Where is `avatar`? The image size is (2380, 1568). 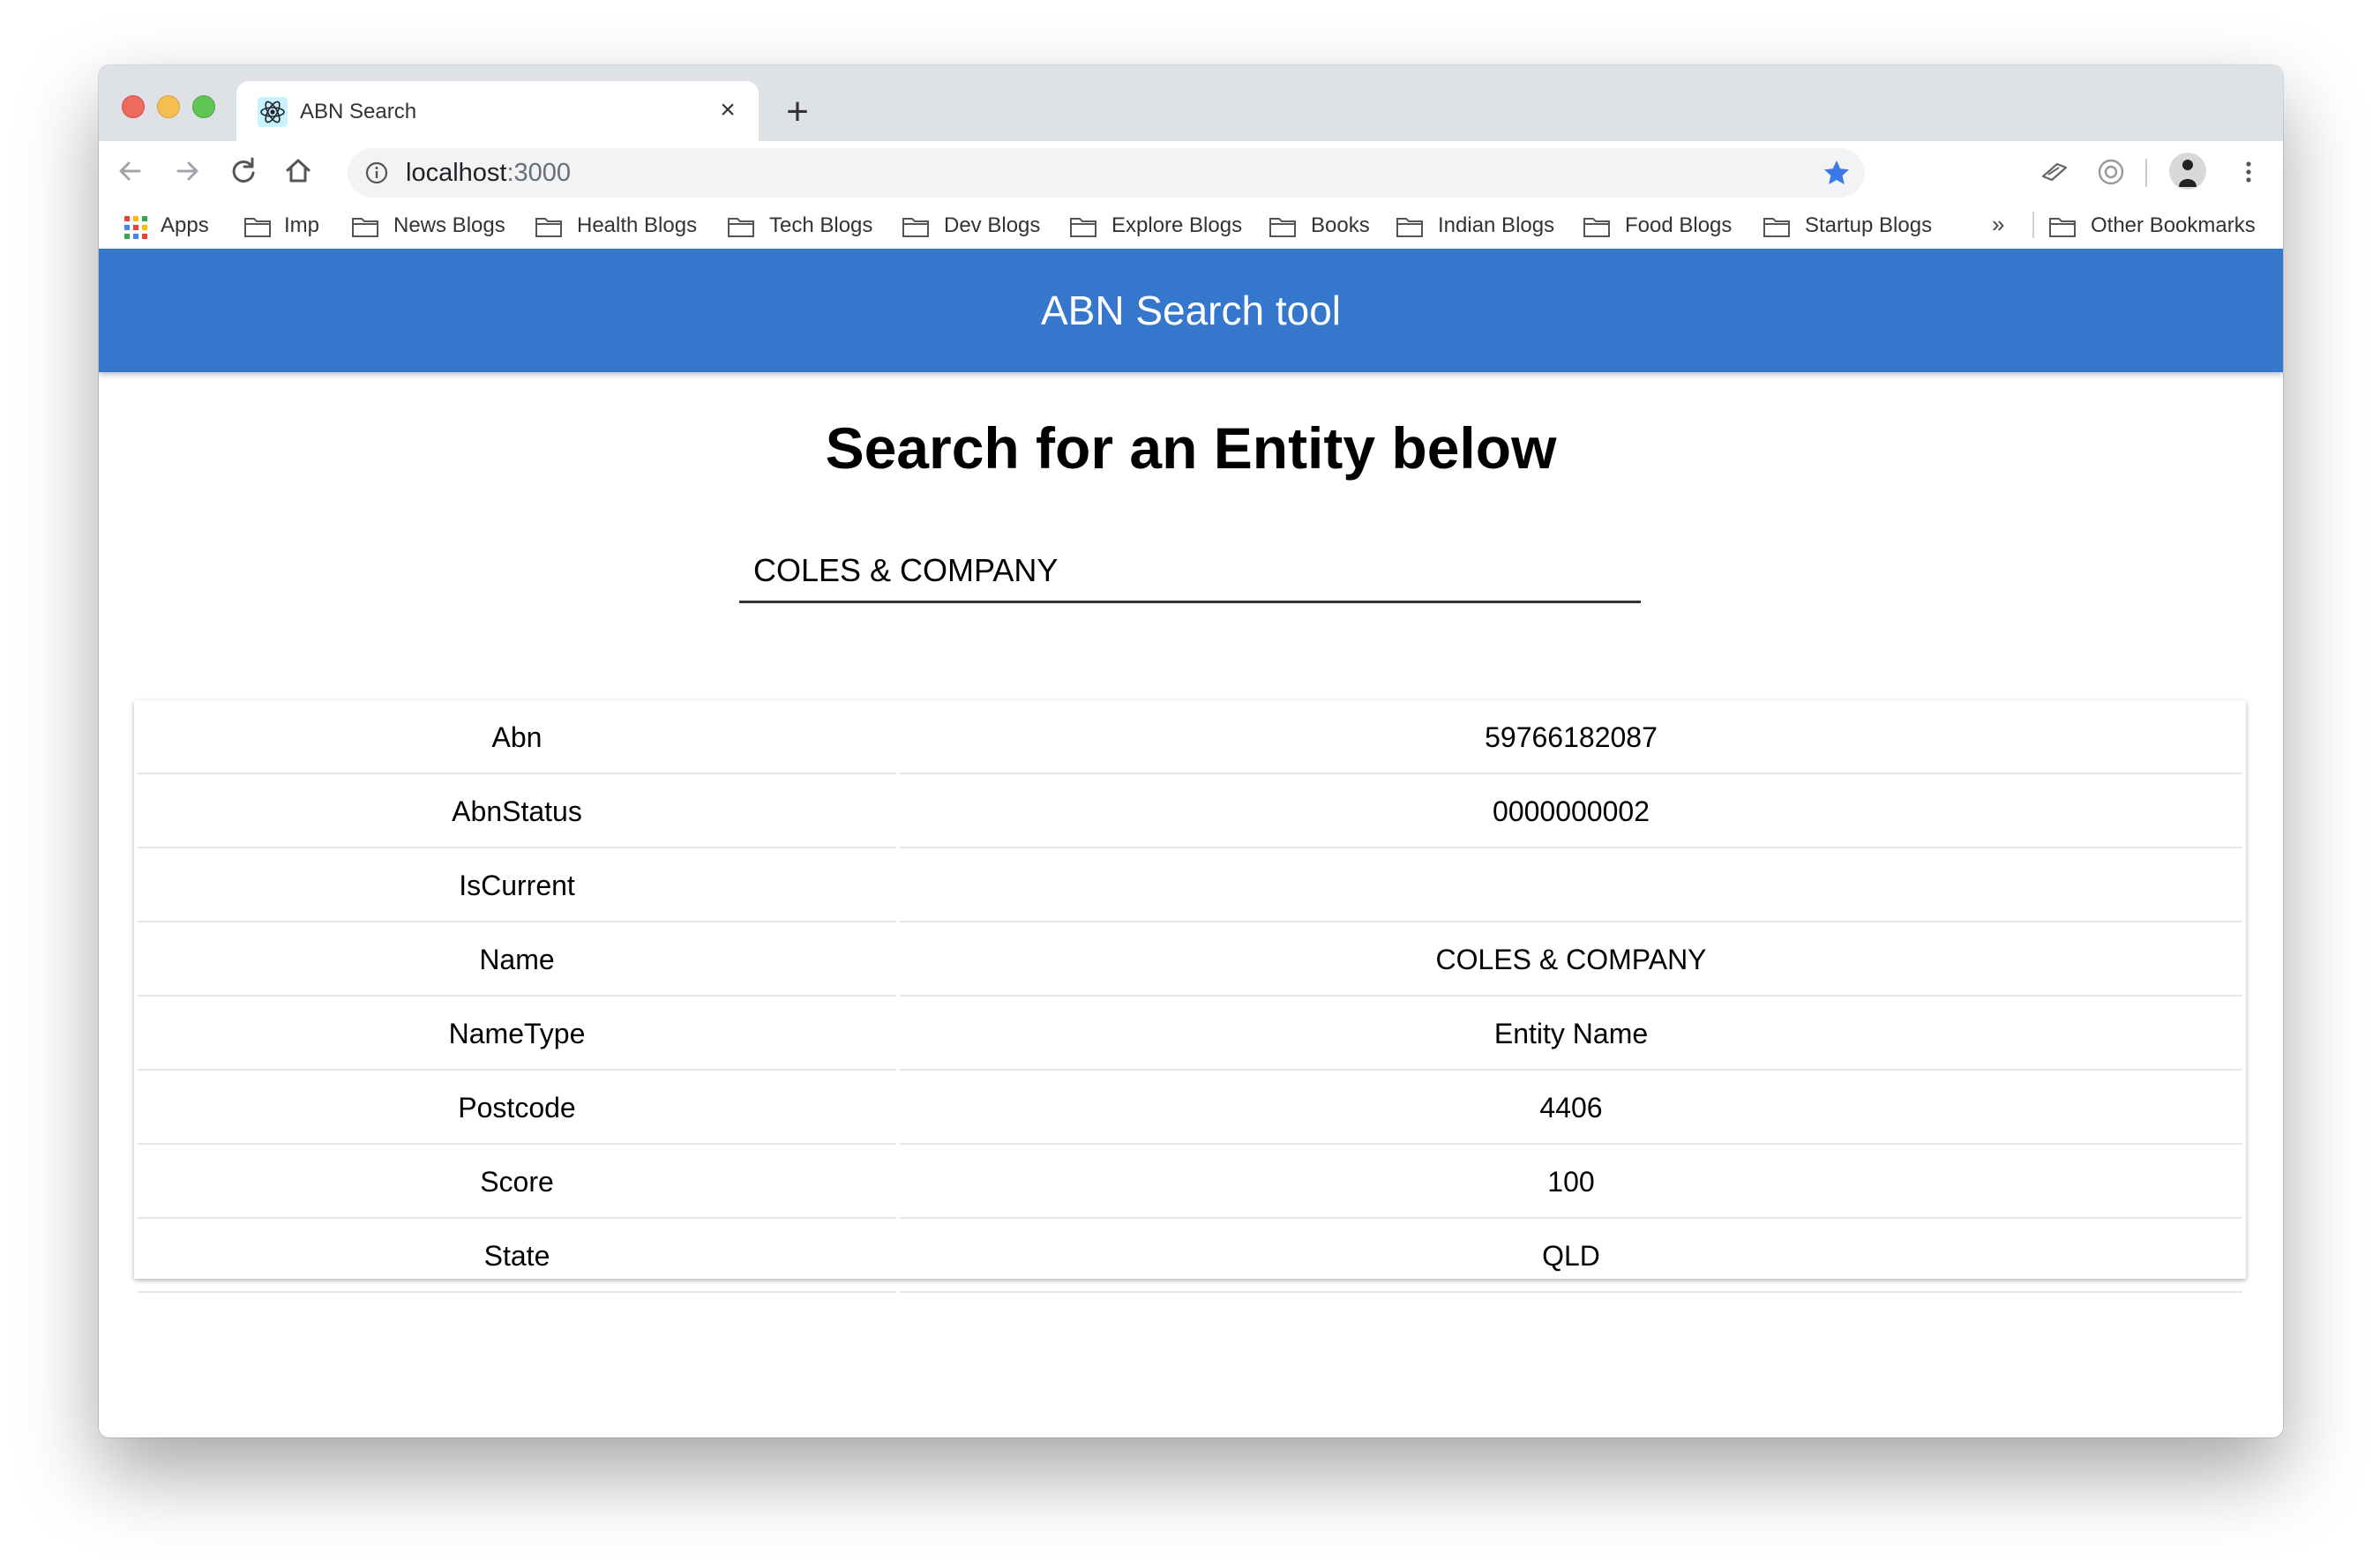
avatar is located at coordinates (2187, 171).